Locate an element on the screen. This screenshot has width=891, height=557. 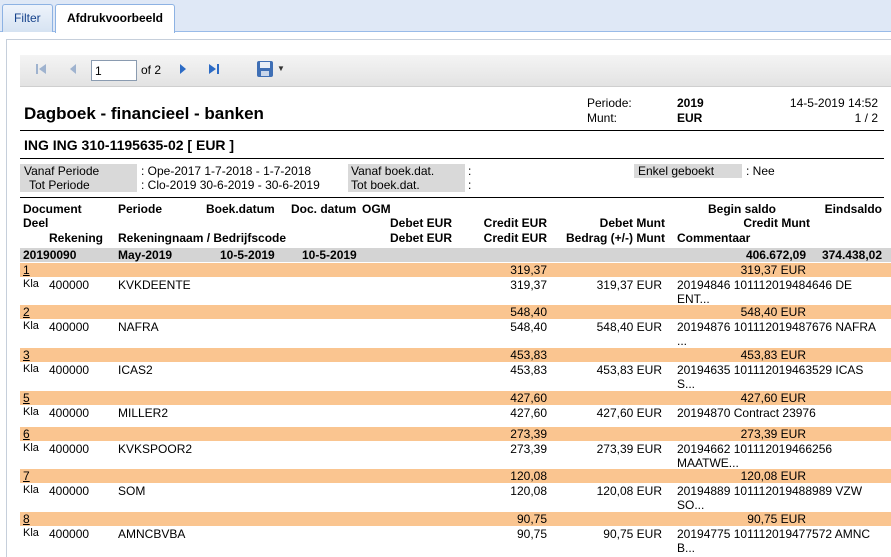
line-rekeningnaam: KVKDEENTE is located at coordinates (154, 285).